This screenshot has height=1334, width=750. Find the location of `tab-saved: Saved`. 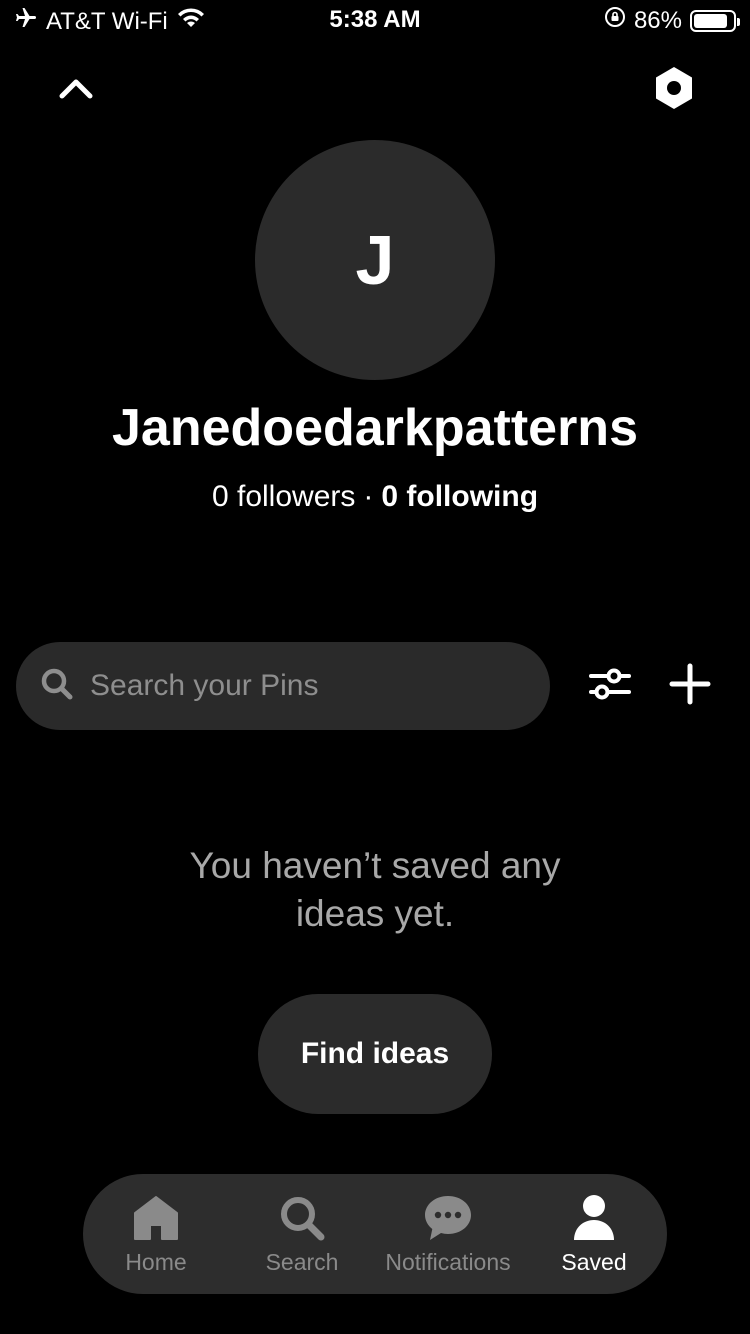

tab-saved: Saved is located at coordinates (594, 1234).